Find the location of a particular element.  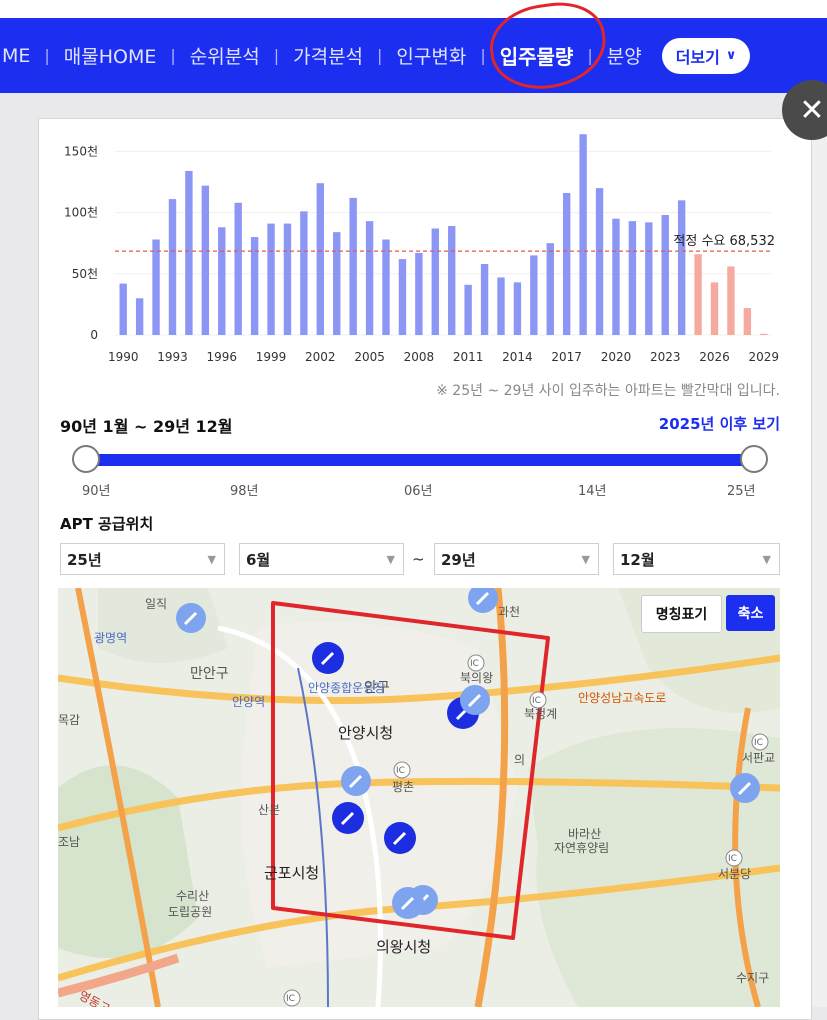

map-label: 수지구 is located at coordinates (752, 978).